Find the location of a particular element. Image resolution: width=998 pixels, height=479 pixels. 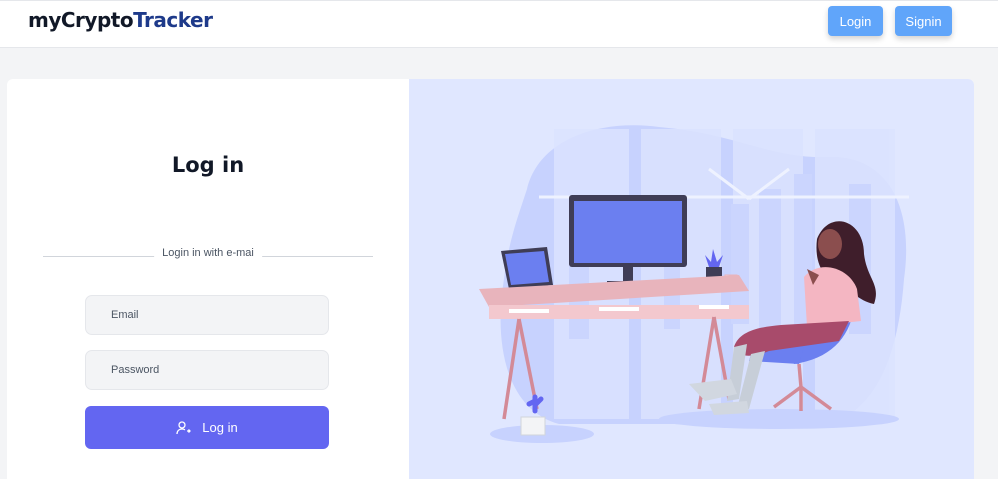

brand-prefix: myCrypto is located at coordinates (81, 20).